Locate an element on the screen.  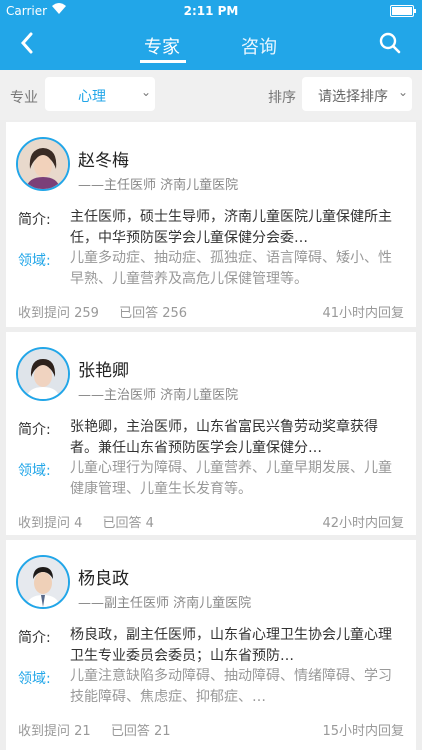
sort-select: 请选择排序 ⌄ is located at coordinates (357, 94).